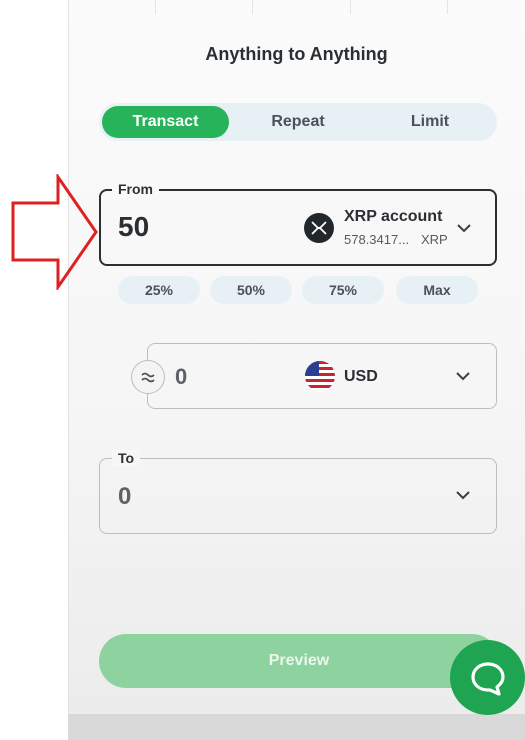  I want to click on max-button: Max, so click(437, 290).